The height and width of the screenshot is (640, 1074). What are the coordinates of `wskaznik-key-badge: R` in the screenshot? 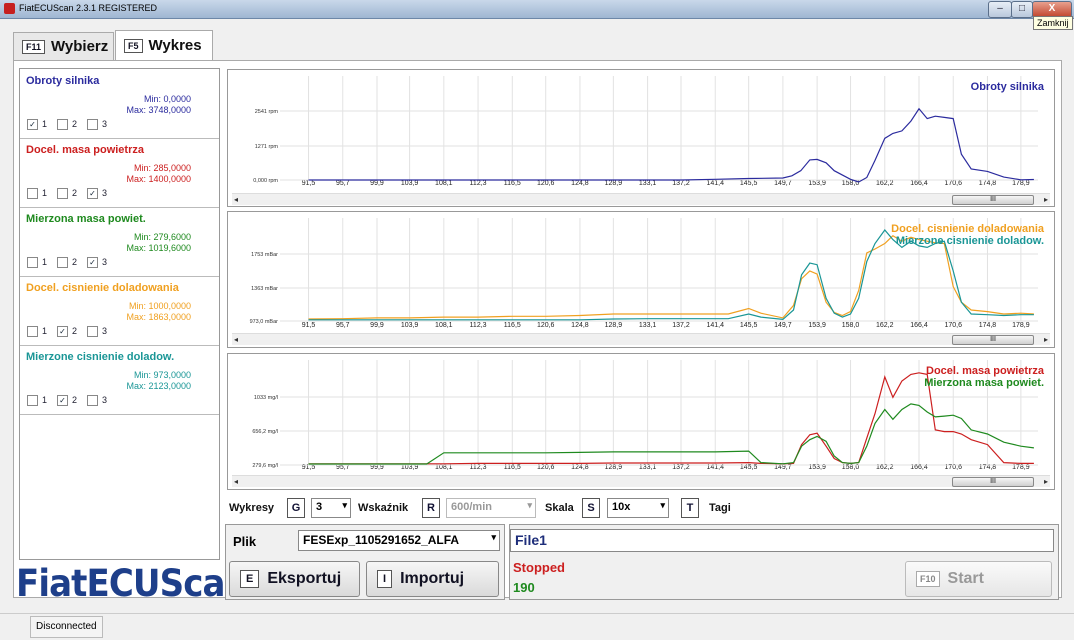 It's located at (431, 508).